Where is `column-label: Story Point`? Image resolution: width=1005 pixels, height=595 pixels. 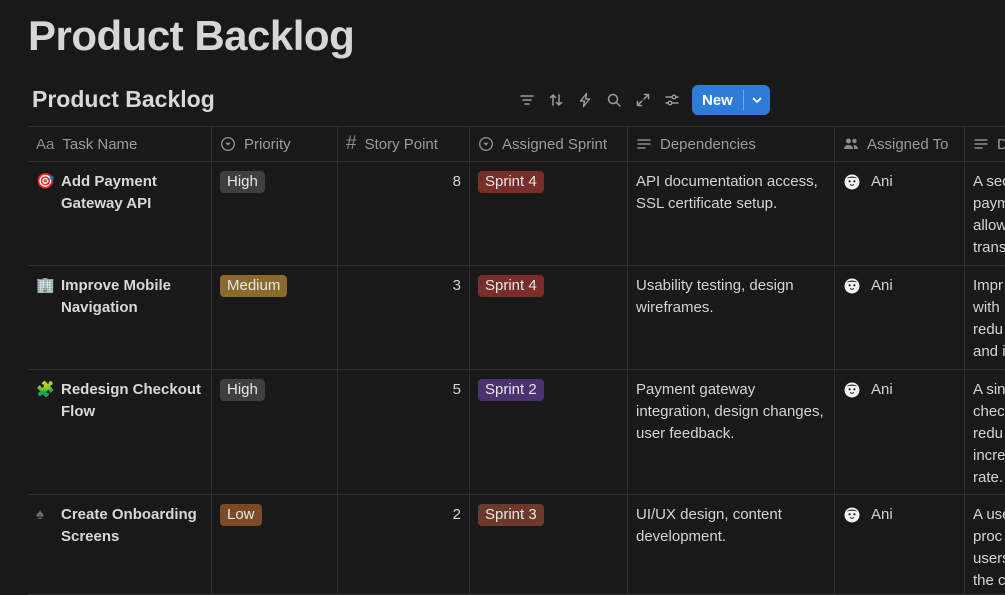
column-label: Story Point is located at coordinates (401, 144).